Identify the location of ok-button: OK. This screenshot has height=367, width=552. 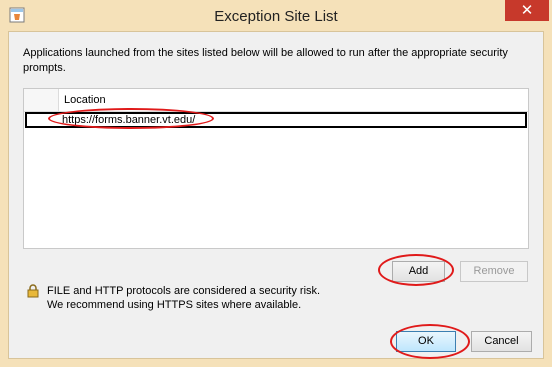
(426, 341).